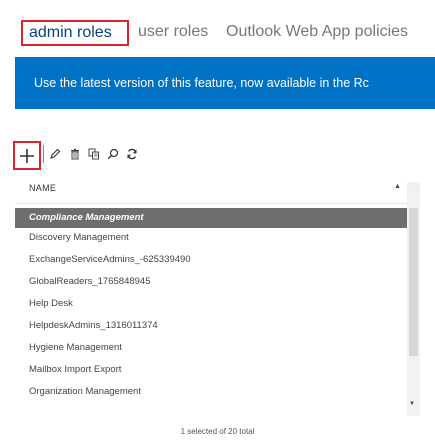 The width and height of the screenshot is (435, 448). I want to click on delete-icon, so click(75, 154).